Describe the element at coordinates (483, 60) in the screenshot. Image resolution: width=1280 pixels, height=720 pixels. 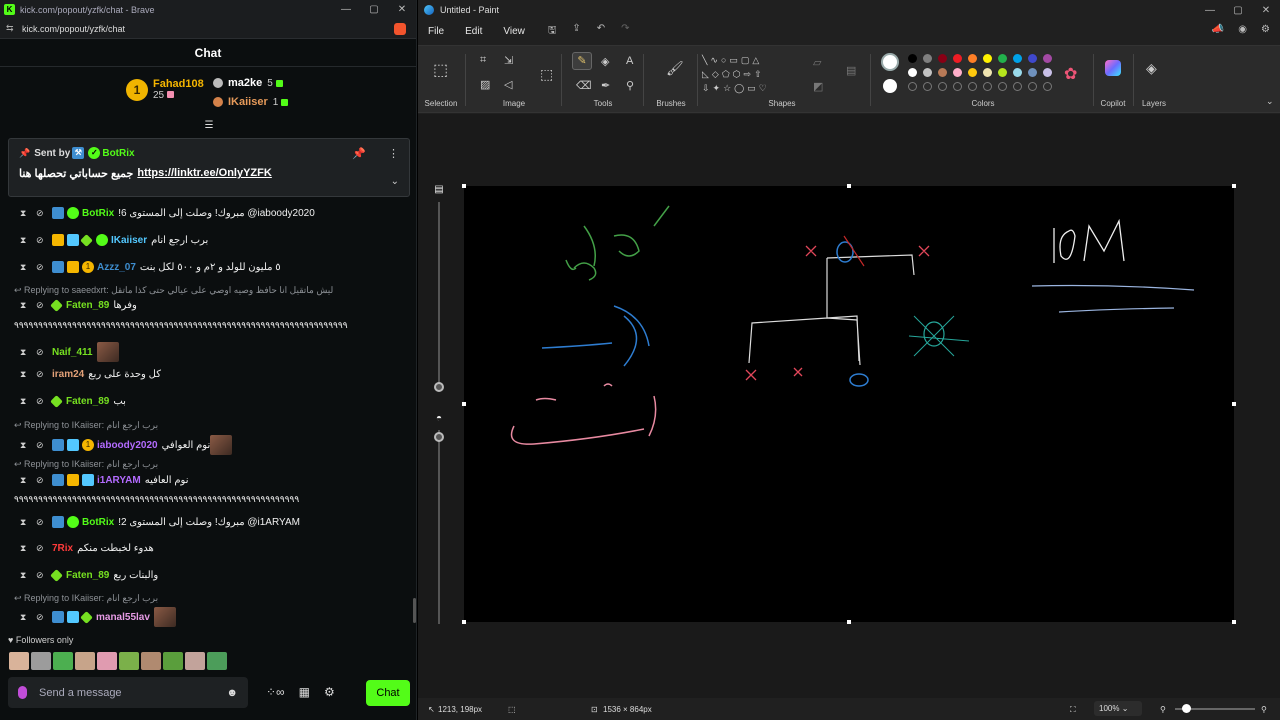
I see `crop-icon: ⌗` at that location.